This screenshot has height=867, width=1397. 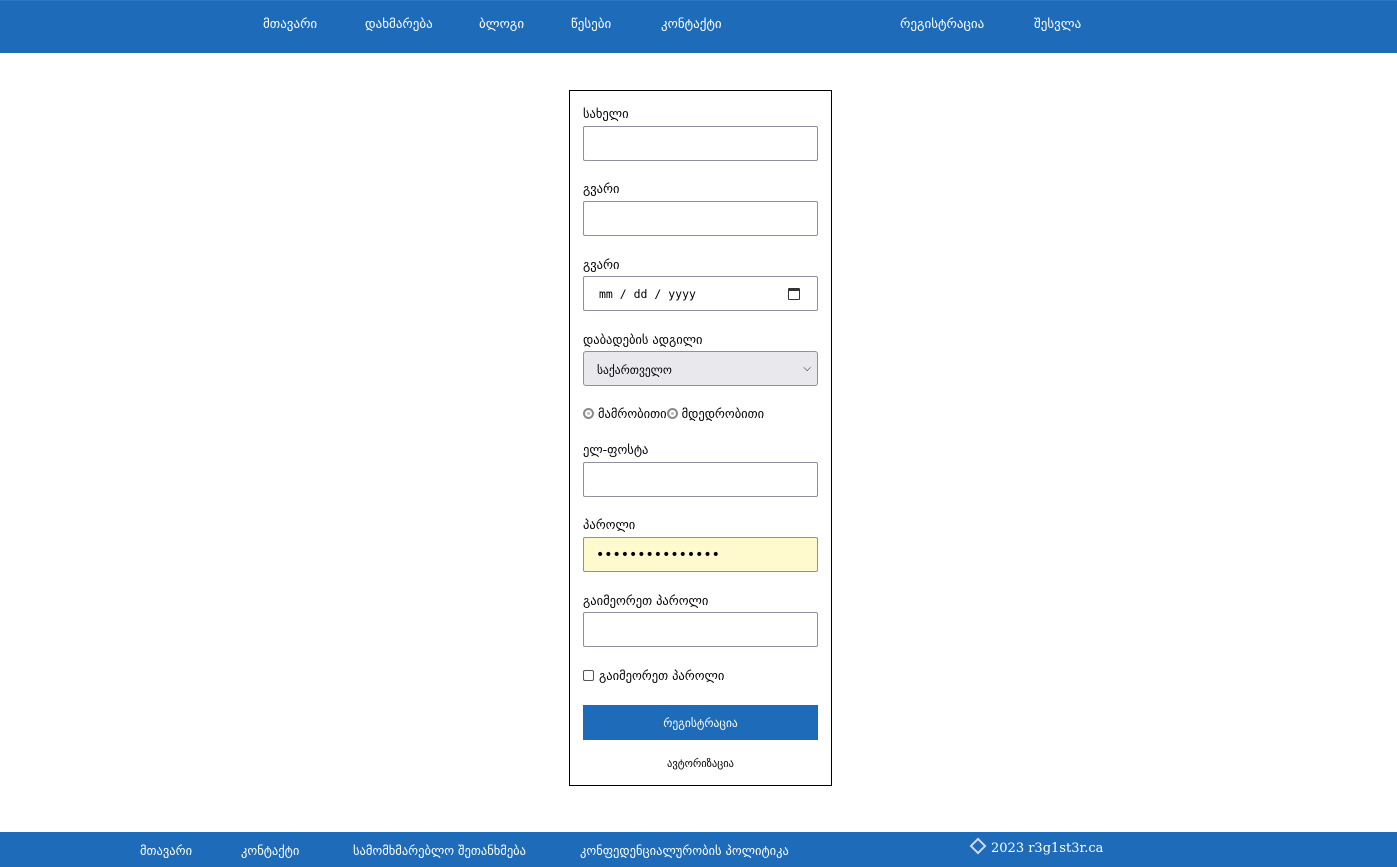 What do you see at coordinates (700, 629) in the screenshot?
I see `repeat-password-input` at bounding box center [700, 629].